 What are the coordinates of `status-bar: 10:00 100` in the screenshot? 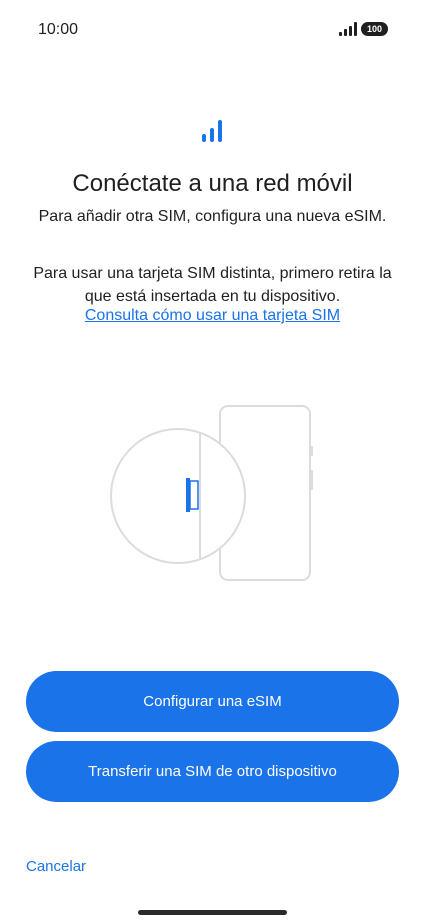 It's located at (212, 30).